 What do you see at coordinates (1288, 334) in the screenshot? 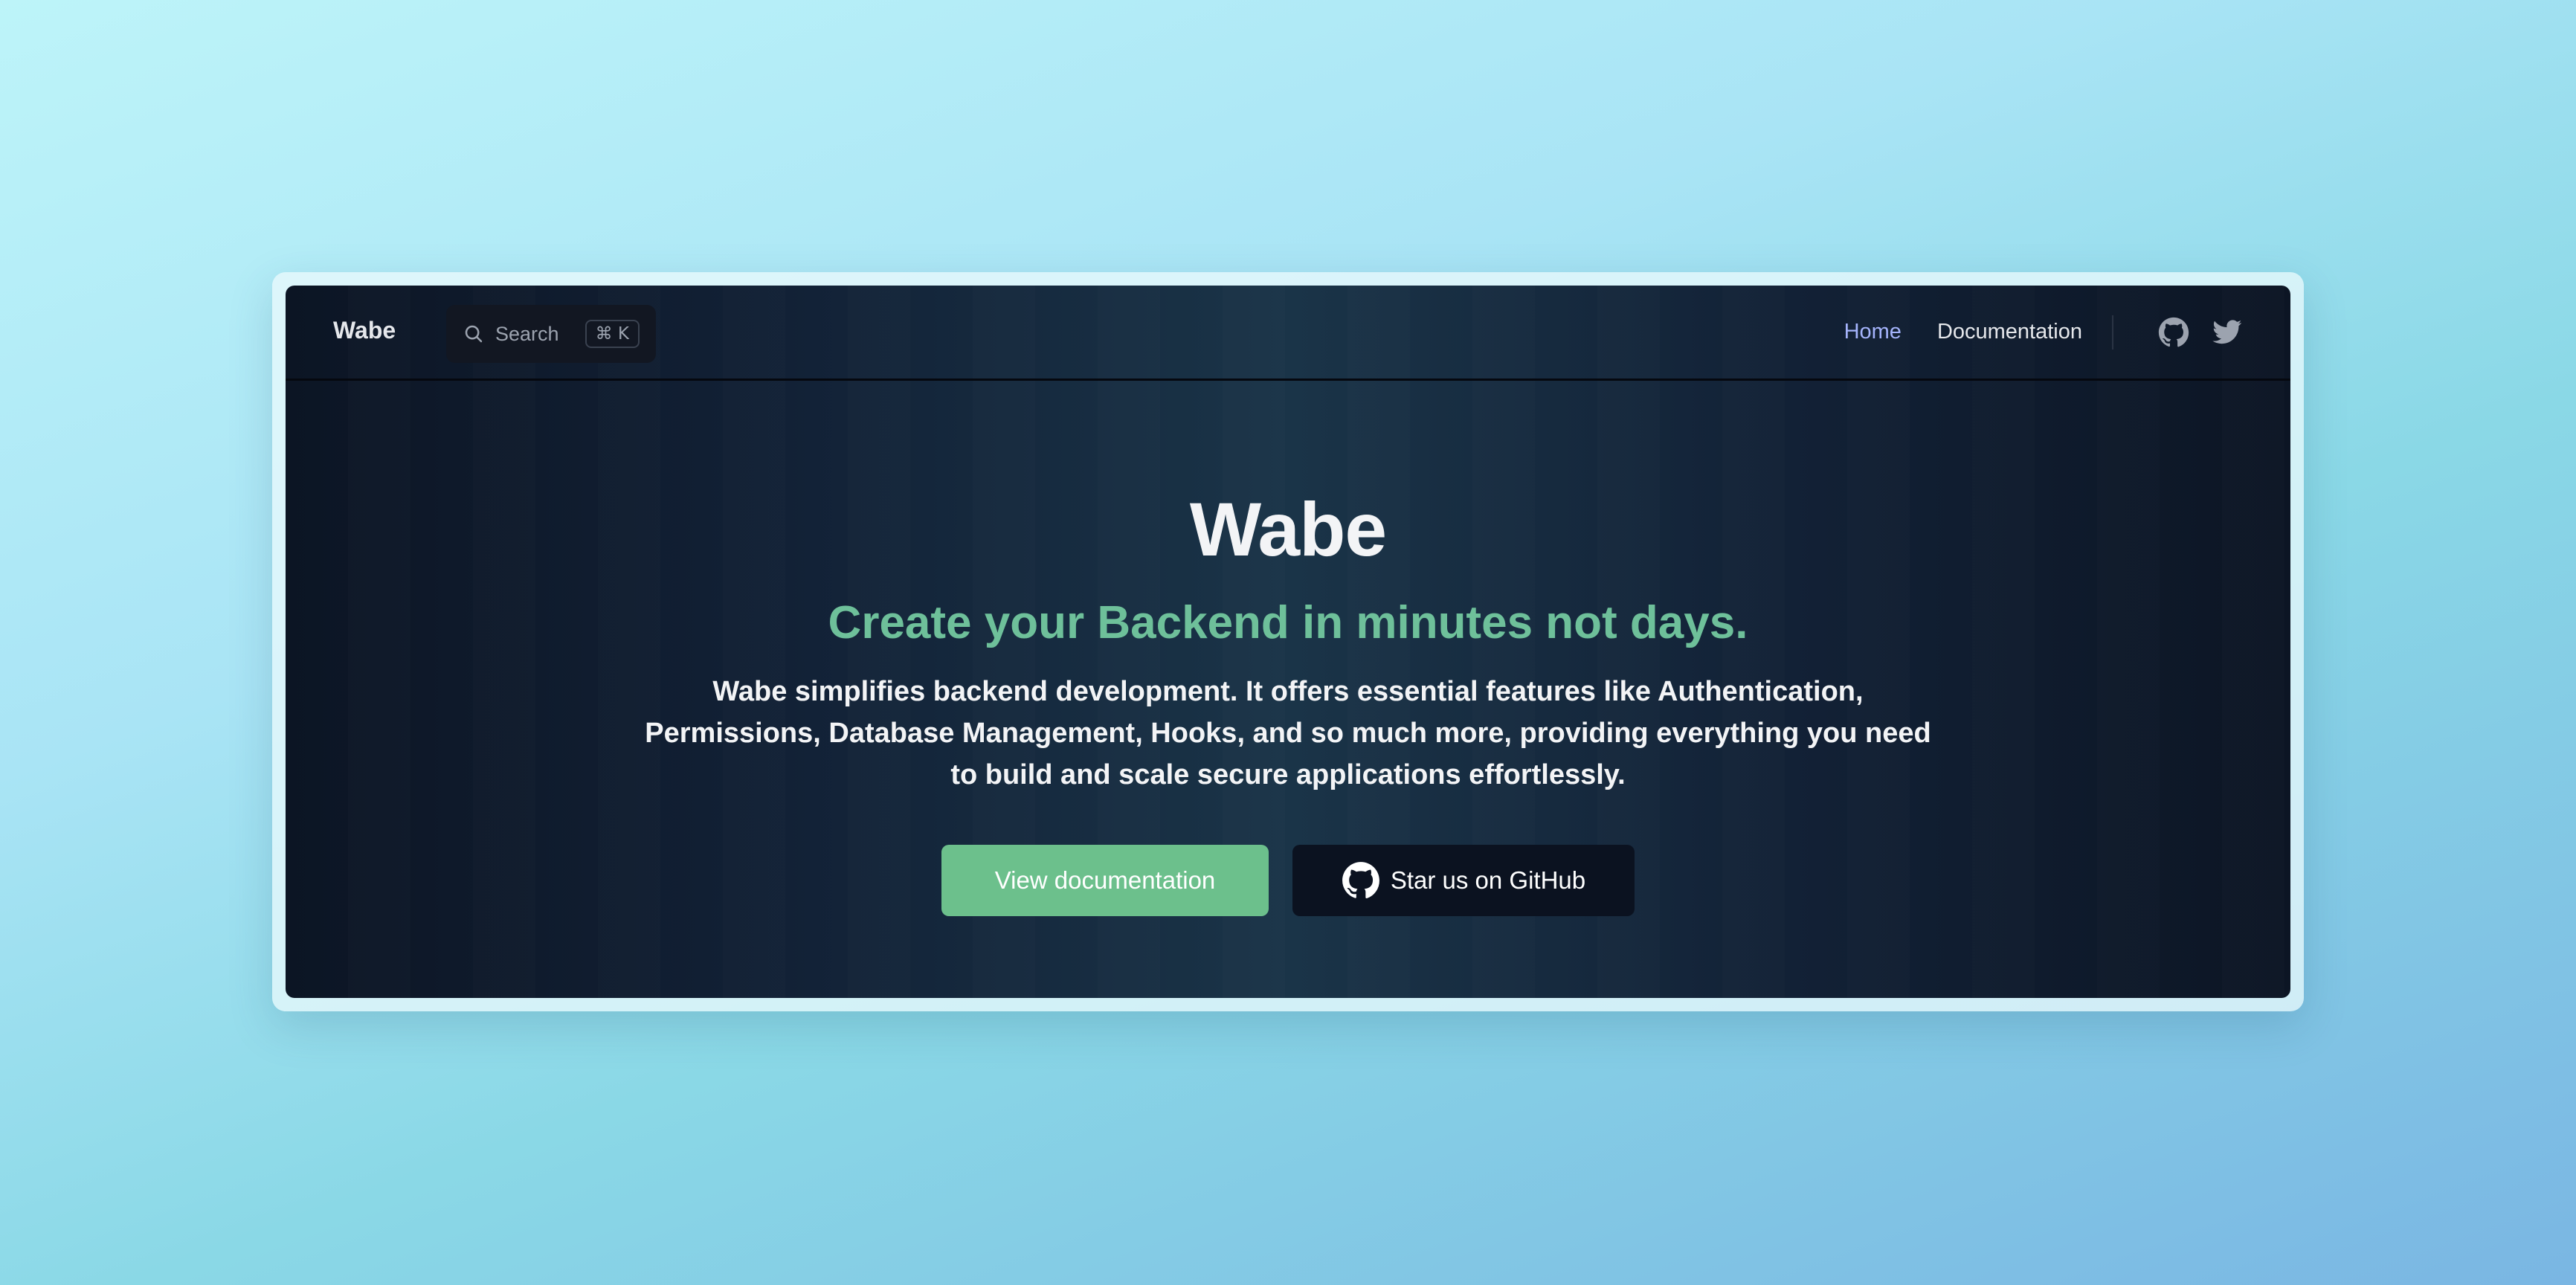
I see `navbar: Wabe Search ⌘ K Home Documentation` at bounding box center [1288, 334].